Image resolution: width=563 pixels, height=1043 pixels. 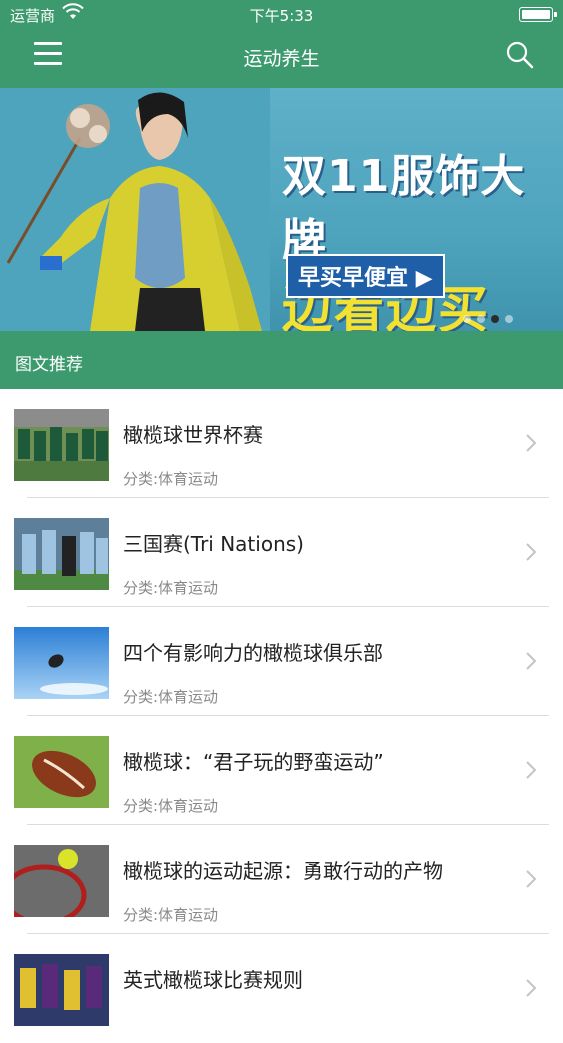 What do you see at coordinates (193, 435) in the screenshot?
I see `article-title: 橄榄球世界杯赛` at bounding box center [193, 435].